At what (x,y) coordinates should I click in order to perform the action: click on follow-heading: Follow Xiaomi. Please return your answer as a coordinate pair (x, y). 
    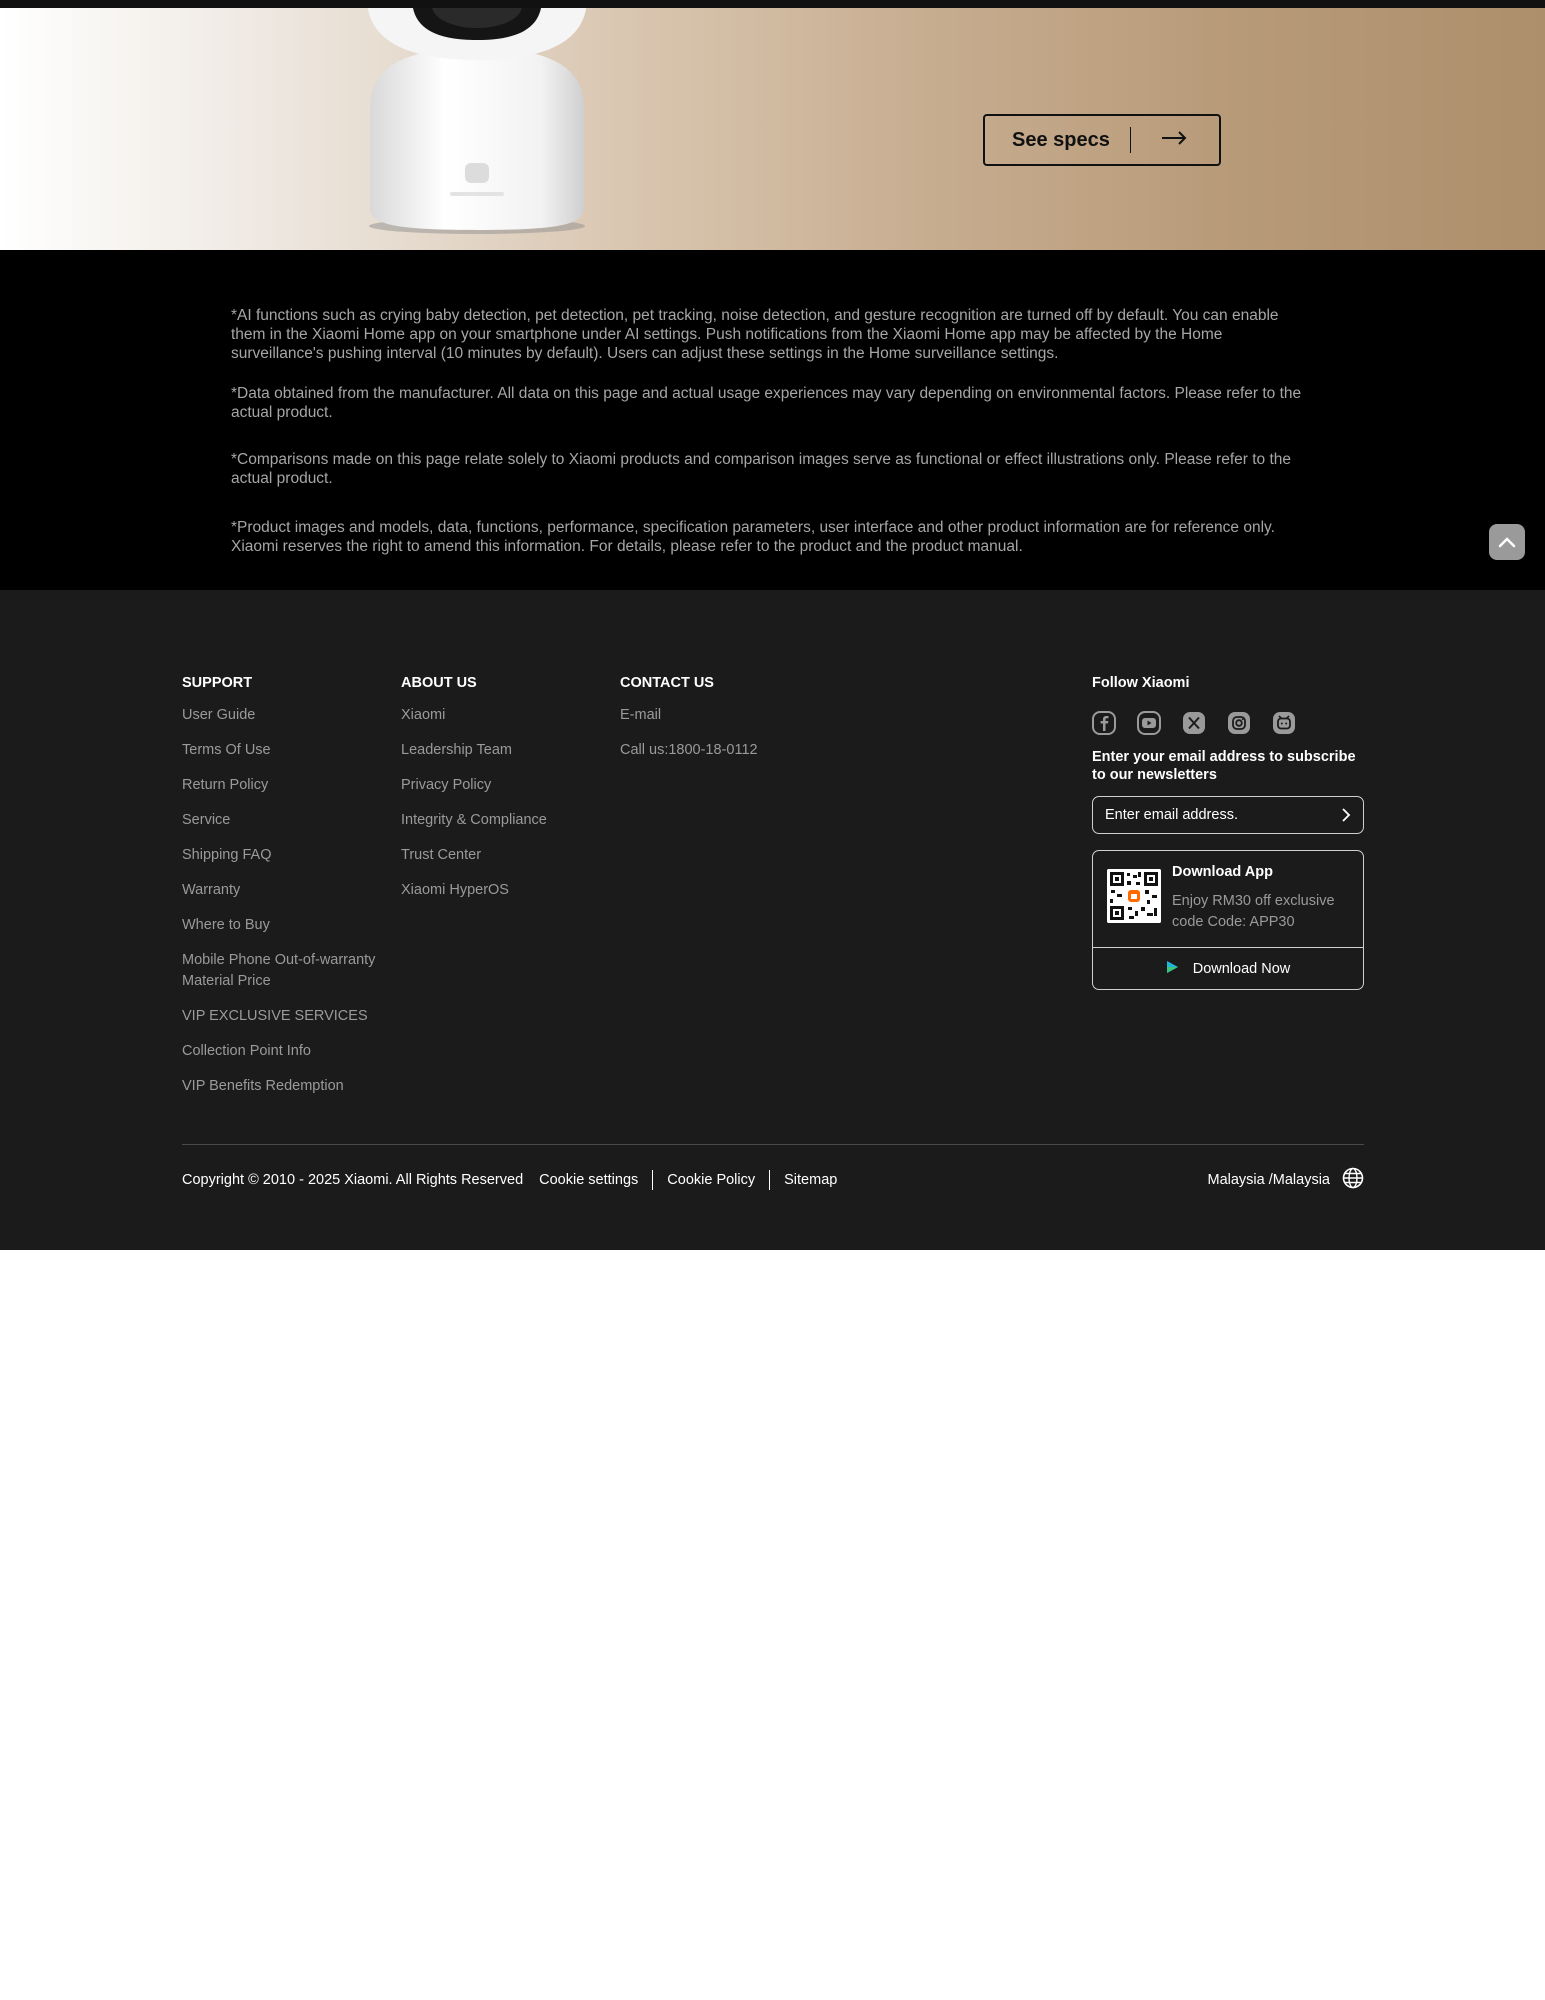
    Looking at the image, I should click on (1141, 683).